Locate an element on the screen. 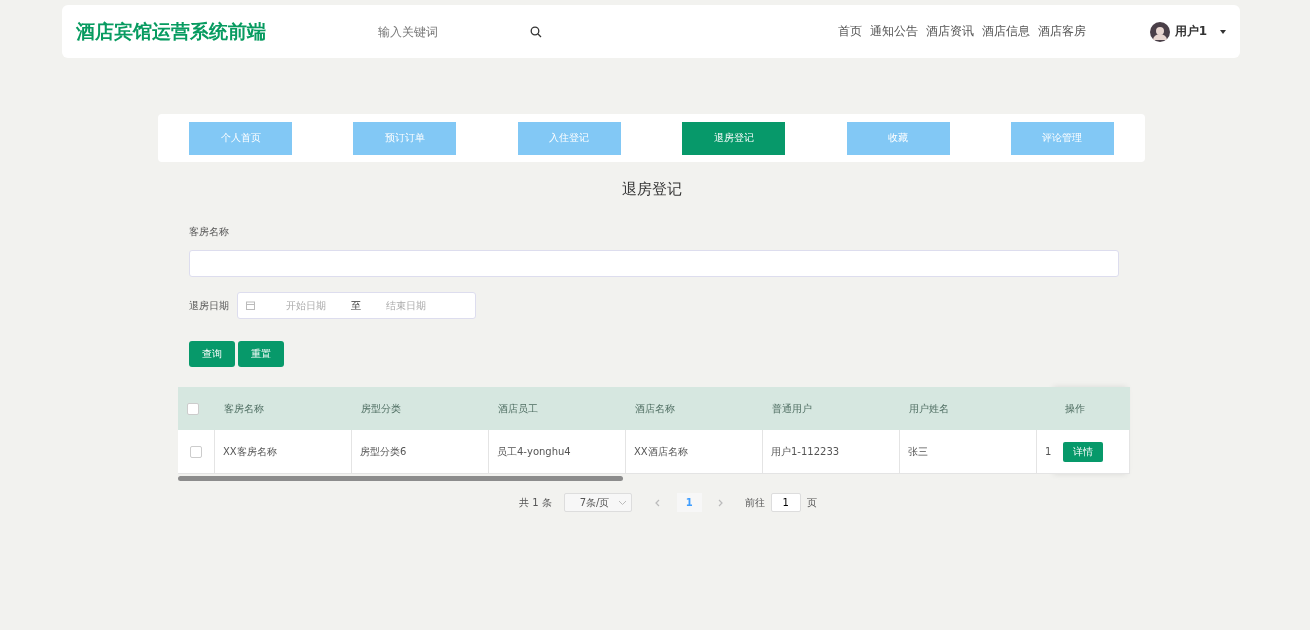 The image size is (1310, 630). calendar-icon is located at coordinates (250, 305).